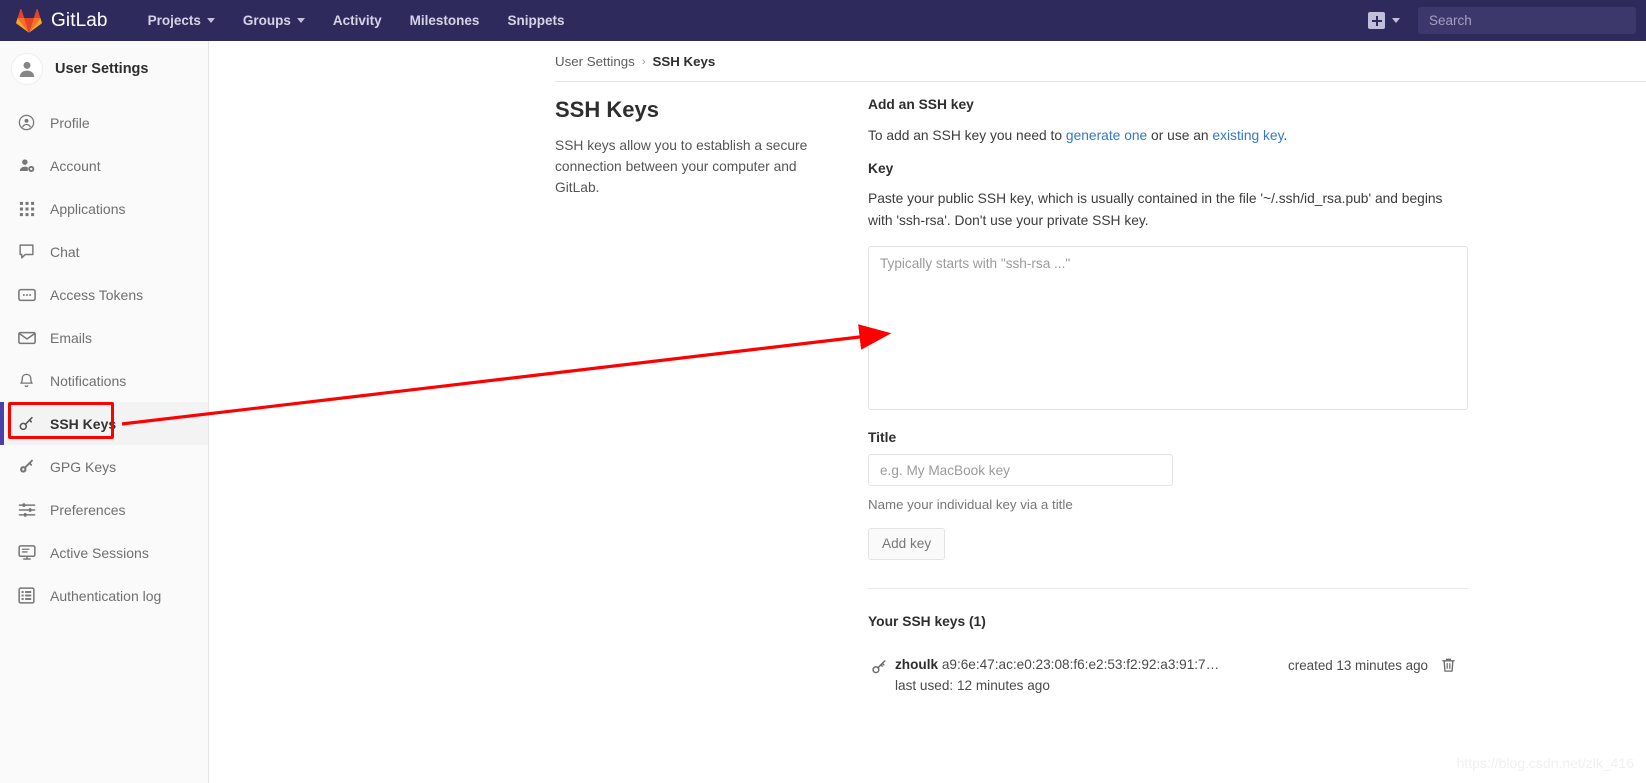 The height and width of the screenshot is (783, 1646). I want to click on sidebar-header: User Settings, so click(104, 69).